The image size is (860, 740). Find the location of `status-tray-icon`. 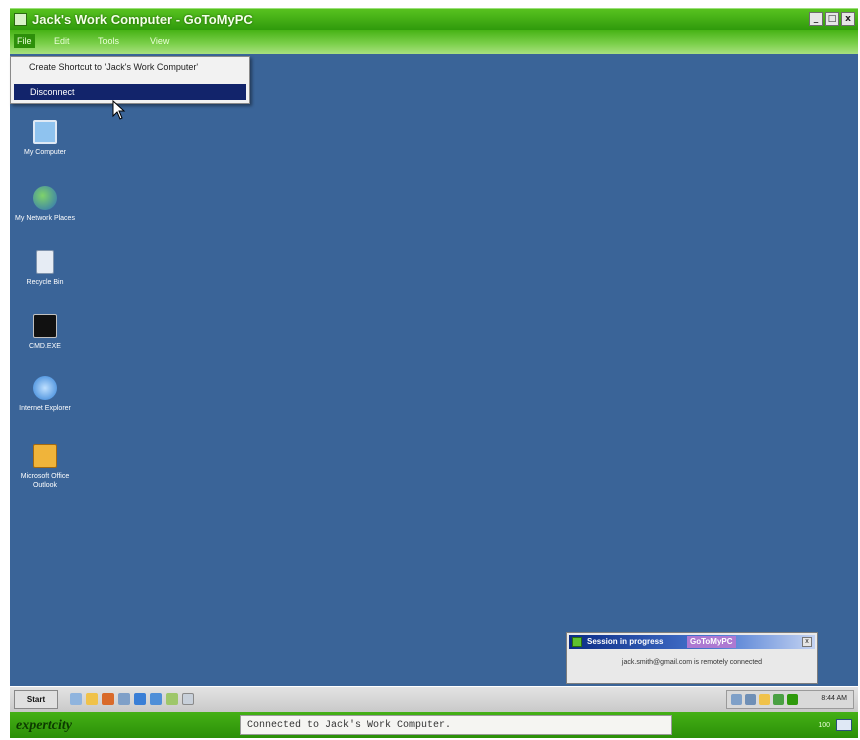

status-tray-icon is located at coordinates (792, 699).